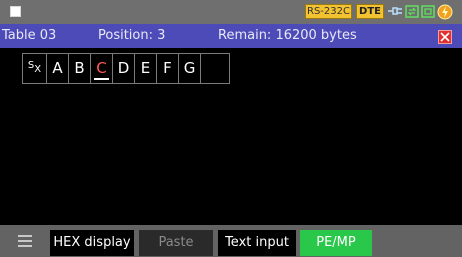 The height and width of the screenshot is (257, 462). What do you see at coordinates (412, 11) in the screenshot?
I see `link-icon` at bounding box center [412, 11].